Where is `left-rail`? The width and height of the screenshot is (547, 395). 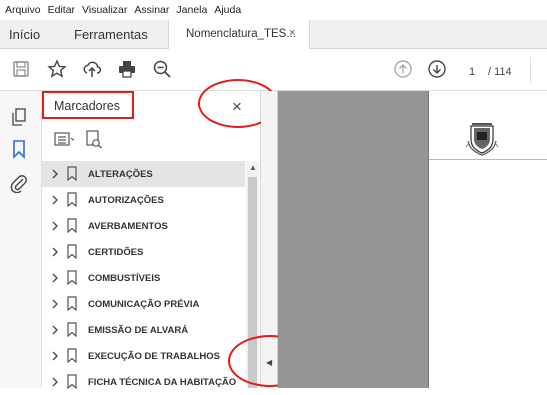
left-rail is located at coordinates (21, 239).